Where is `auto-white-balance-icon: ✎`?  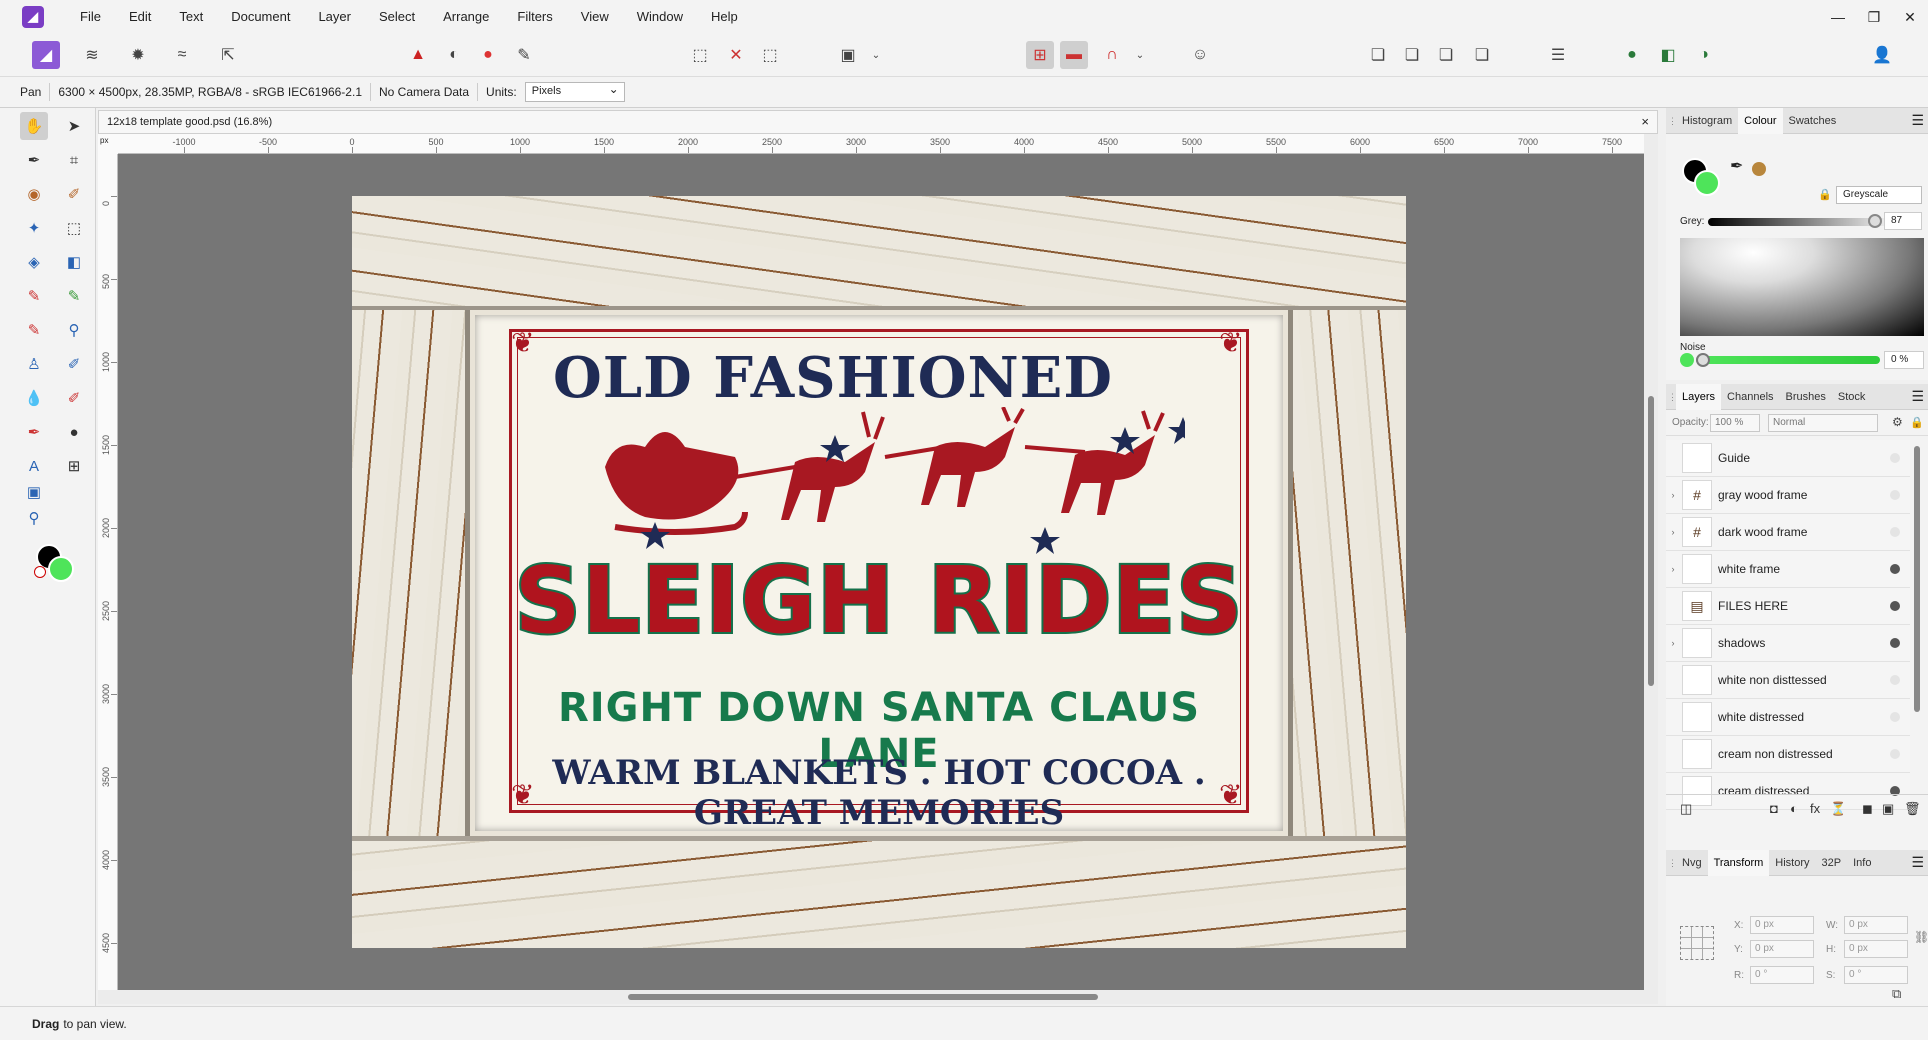 auto-white-balance-icon: ✎ is located at coordinates (524, 55).